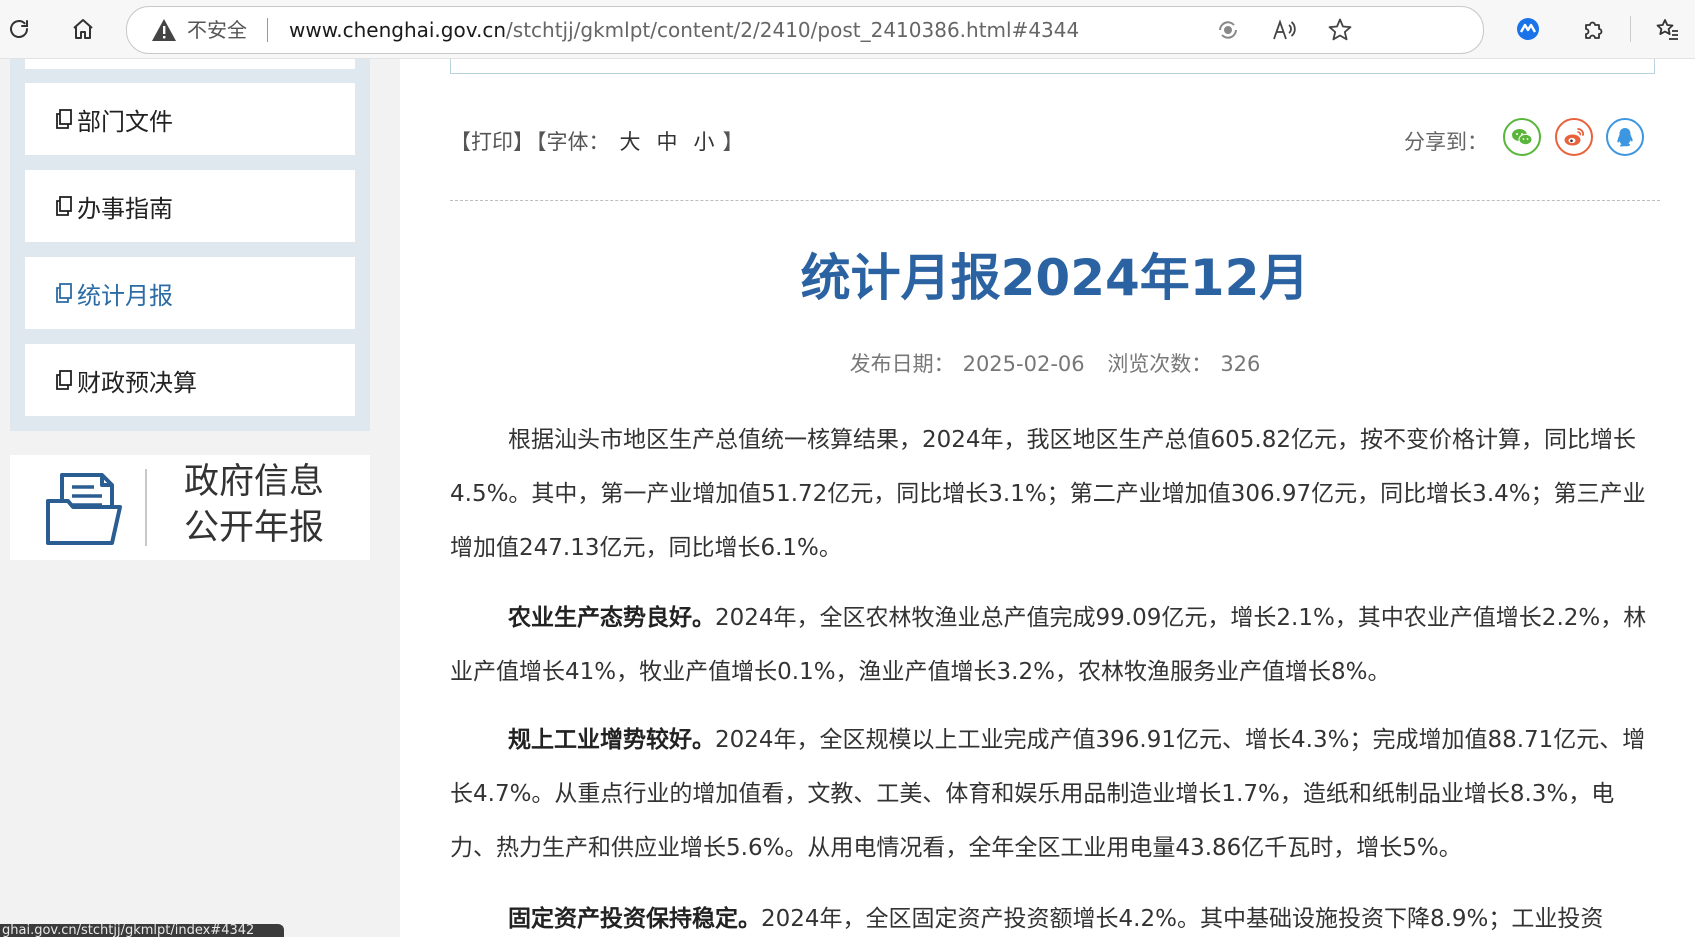  What do you see at coordinates (125, 121) in the screenshot?
I see `sidebar-item-label: 部门文件` at bounding box center [125, 121].